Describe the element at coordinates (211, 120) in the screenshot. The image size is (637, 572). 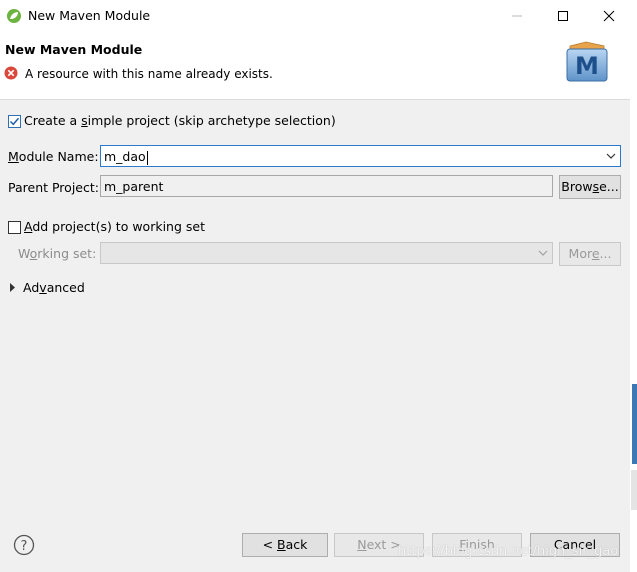
I see `simple-project-label-post: imple project (skip archetype selection)` at that location.